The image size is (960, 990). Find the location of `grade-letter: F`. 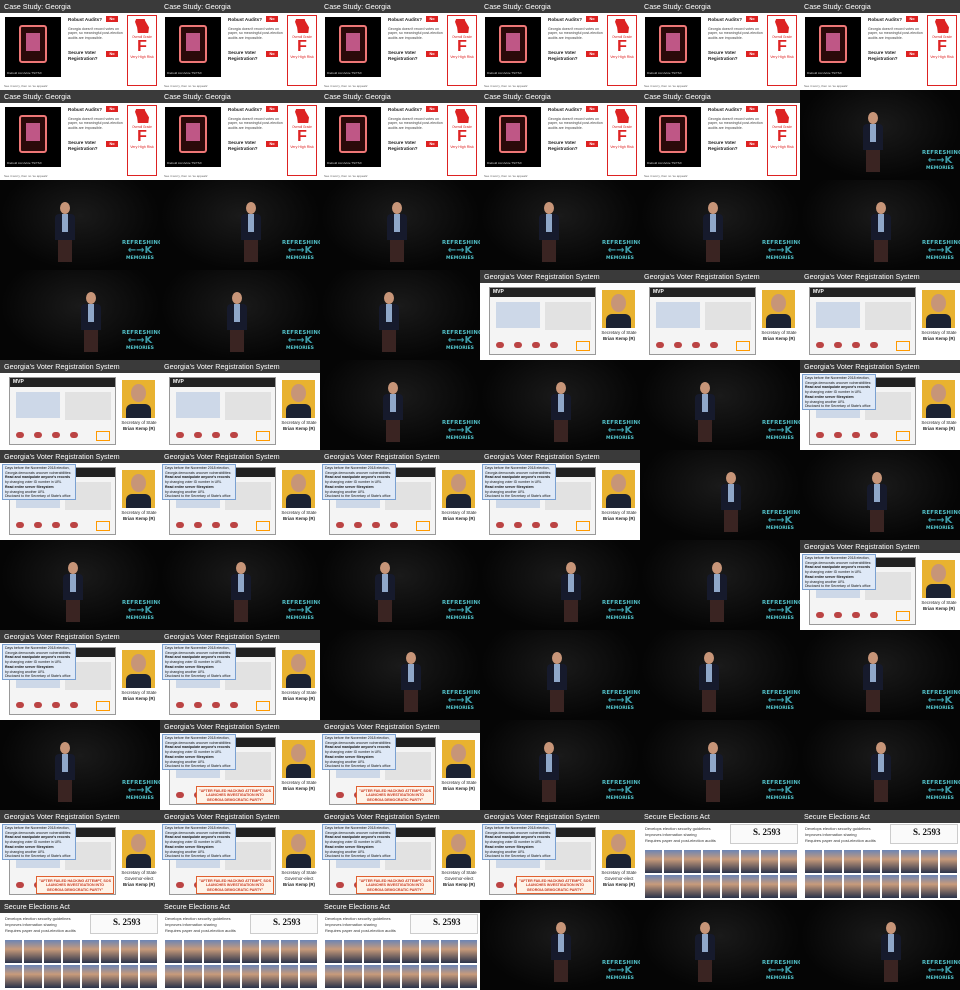

grade-letter: F is located at coordinates (622, 46).